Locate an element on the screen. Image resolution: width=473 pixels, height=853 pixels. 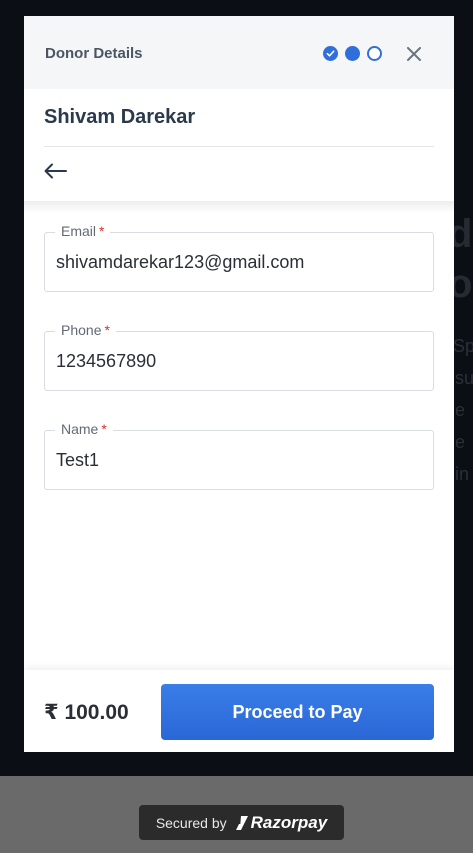
email-field: Email * is located at coordinates (239, 257).